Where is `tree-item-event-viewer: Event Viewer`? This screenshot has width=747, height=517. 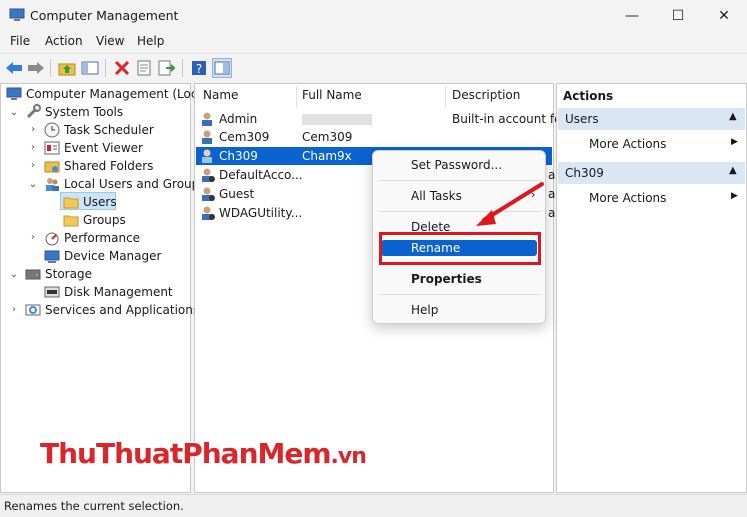
tree-item-event-viewer: Event Viewer is located at coordinates (93, 148).